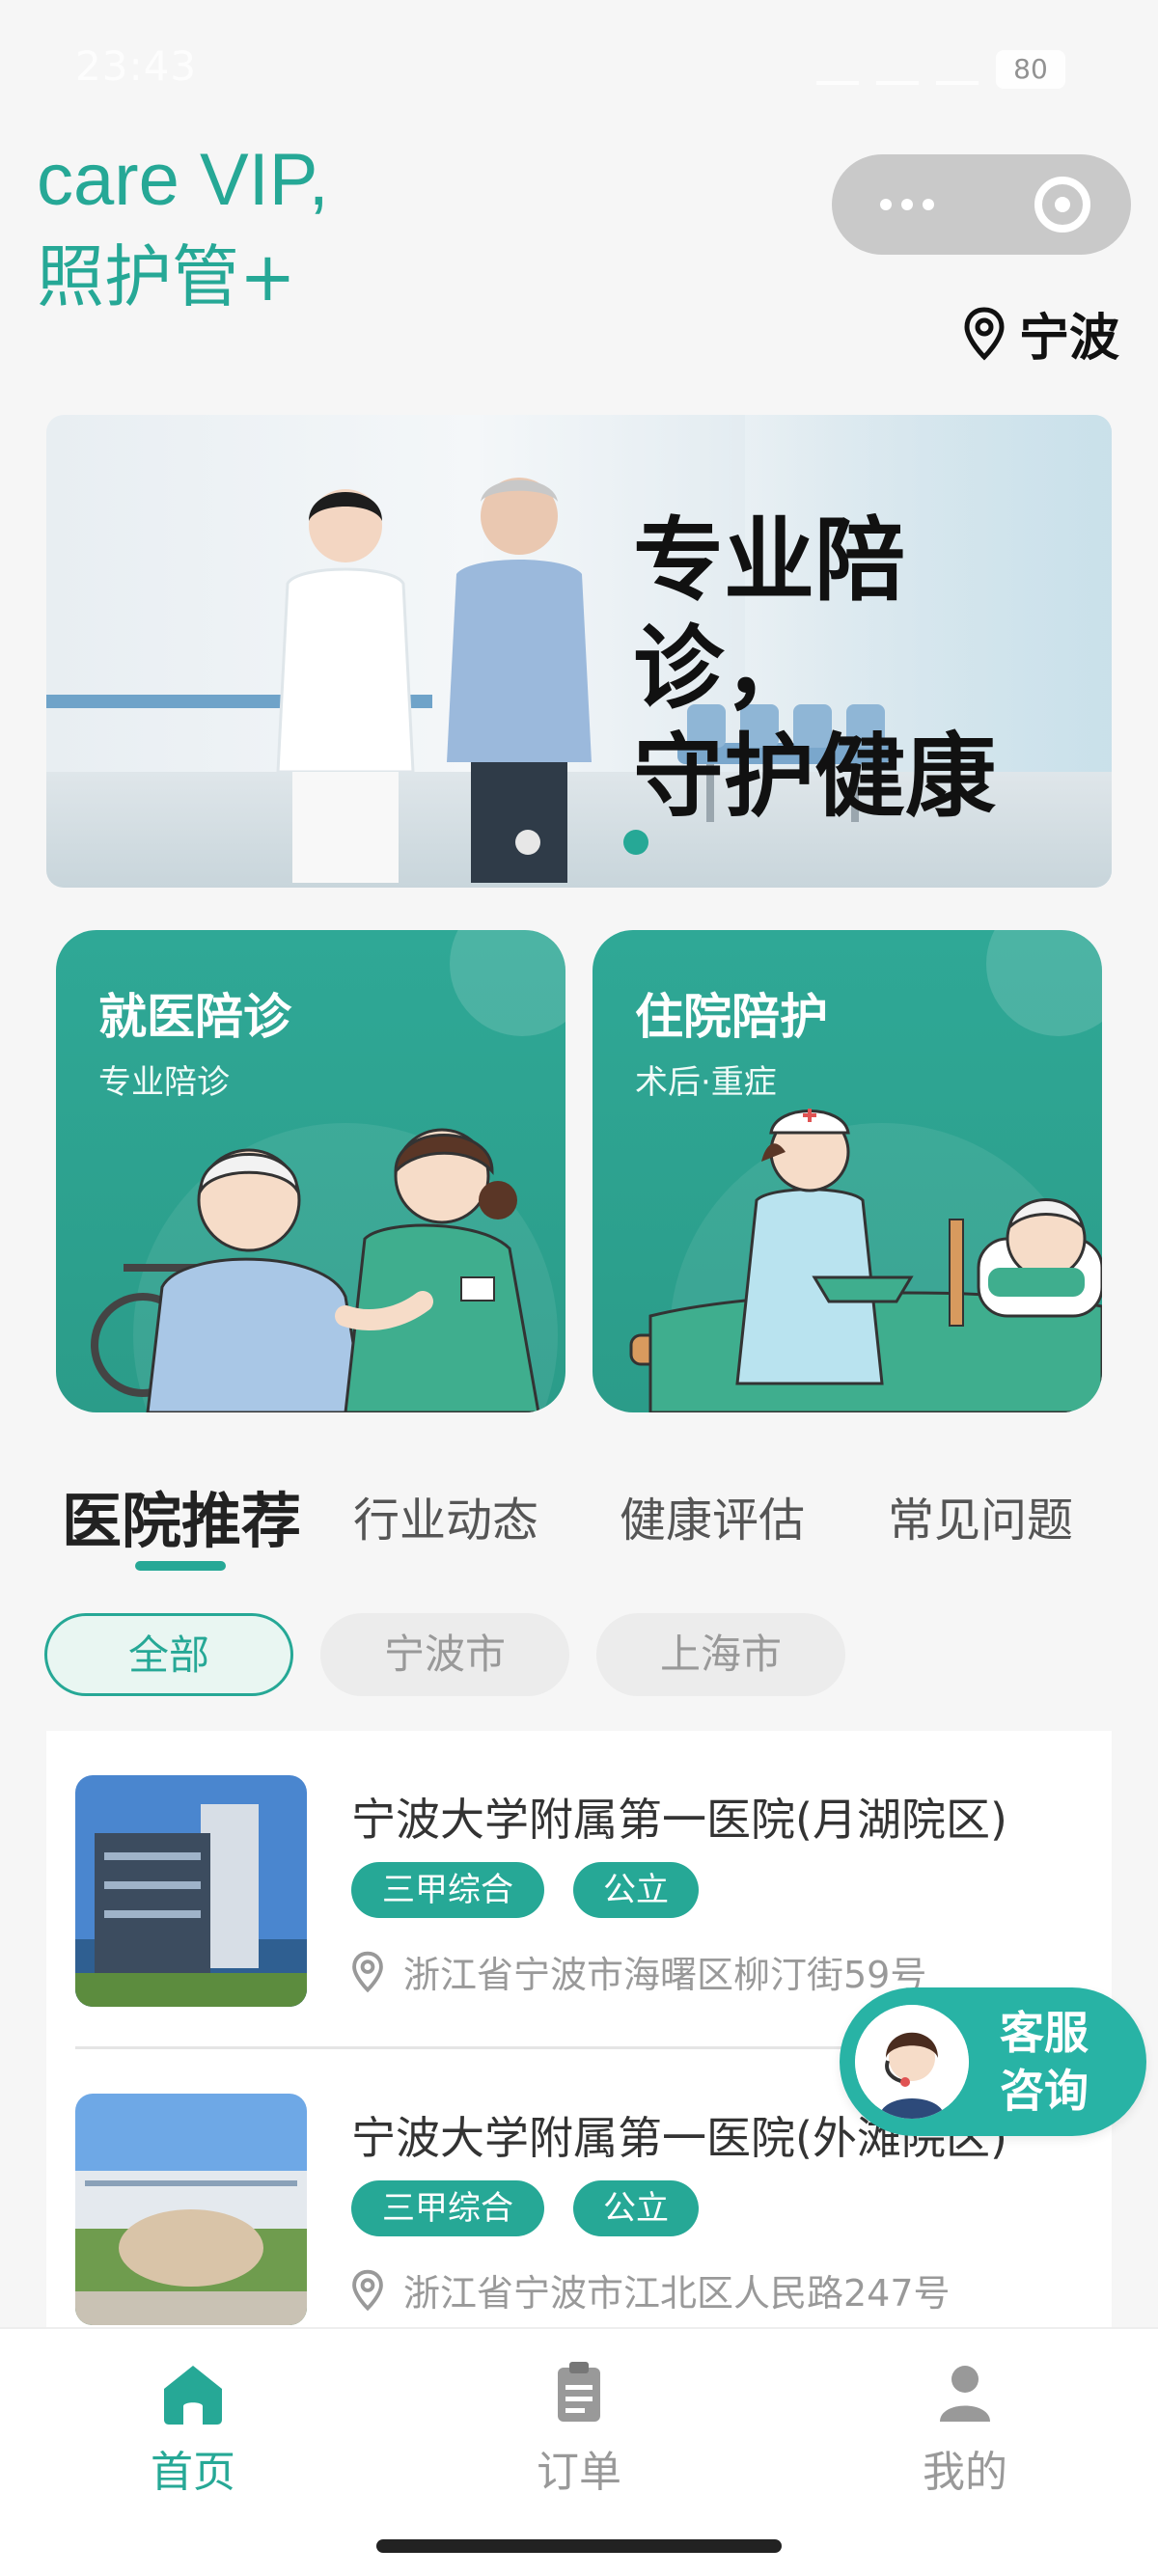  Describe the element at coordinates (581, 843) in the screenshot. I see `banner-pagination` at that location.